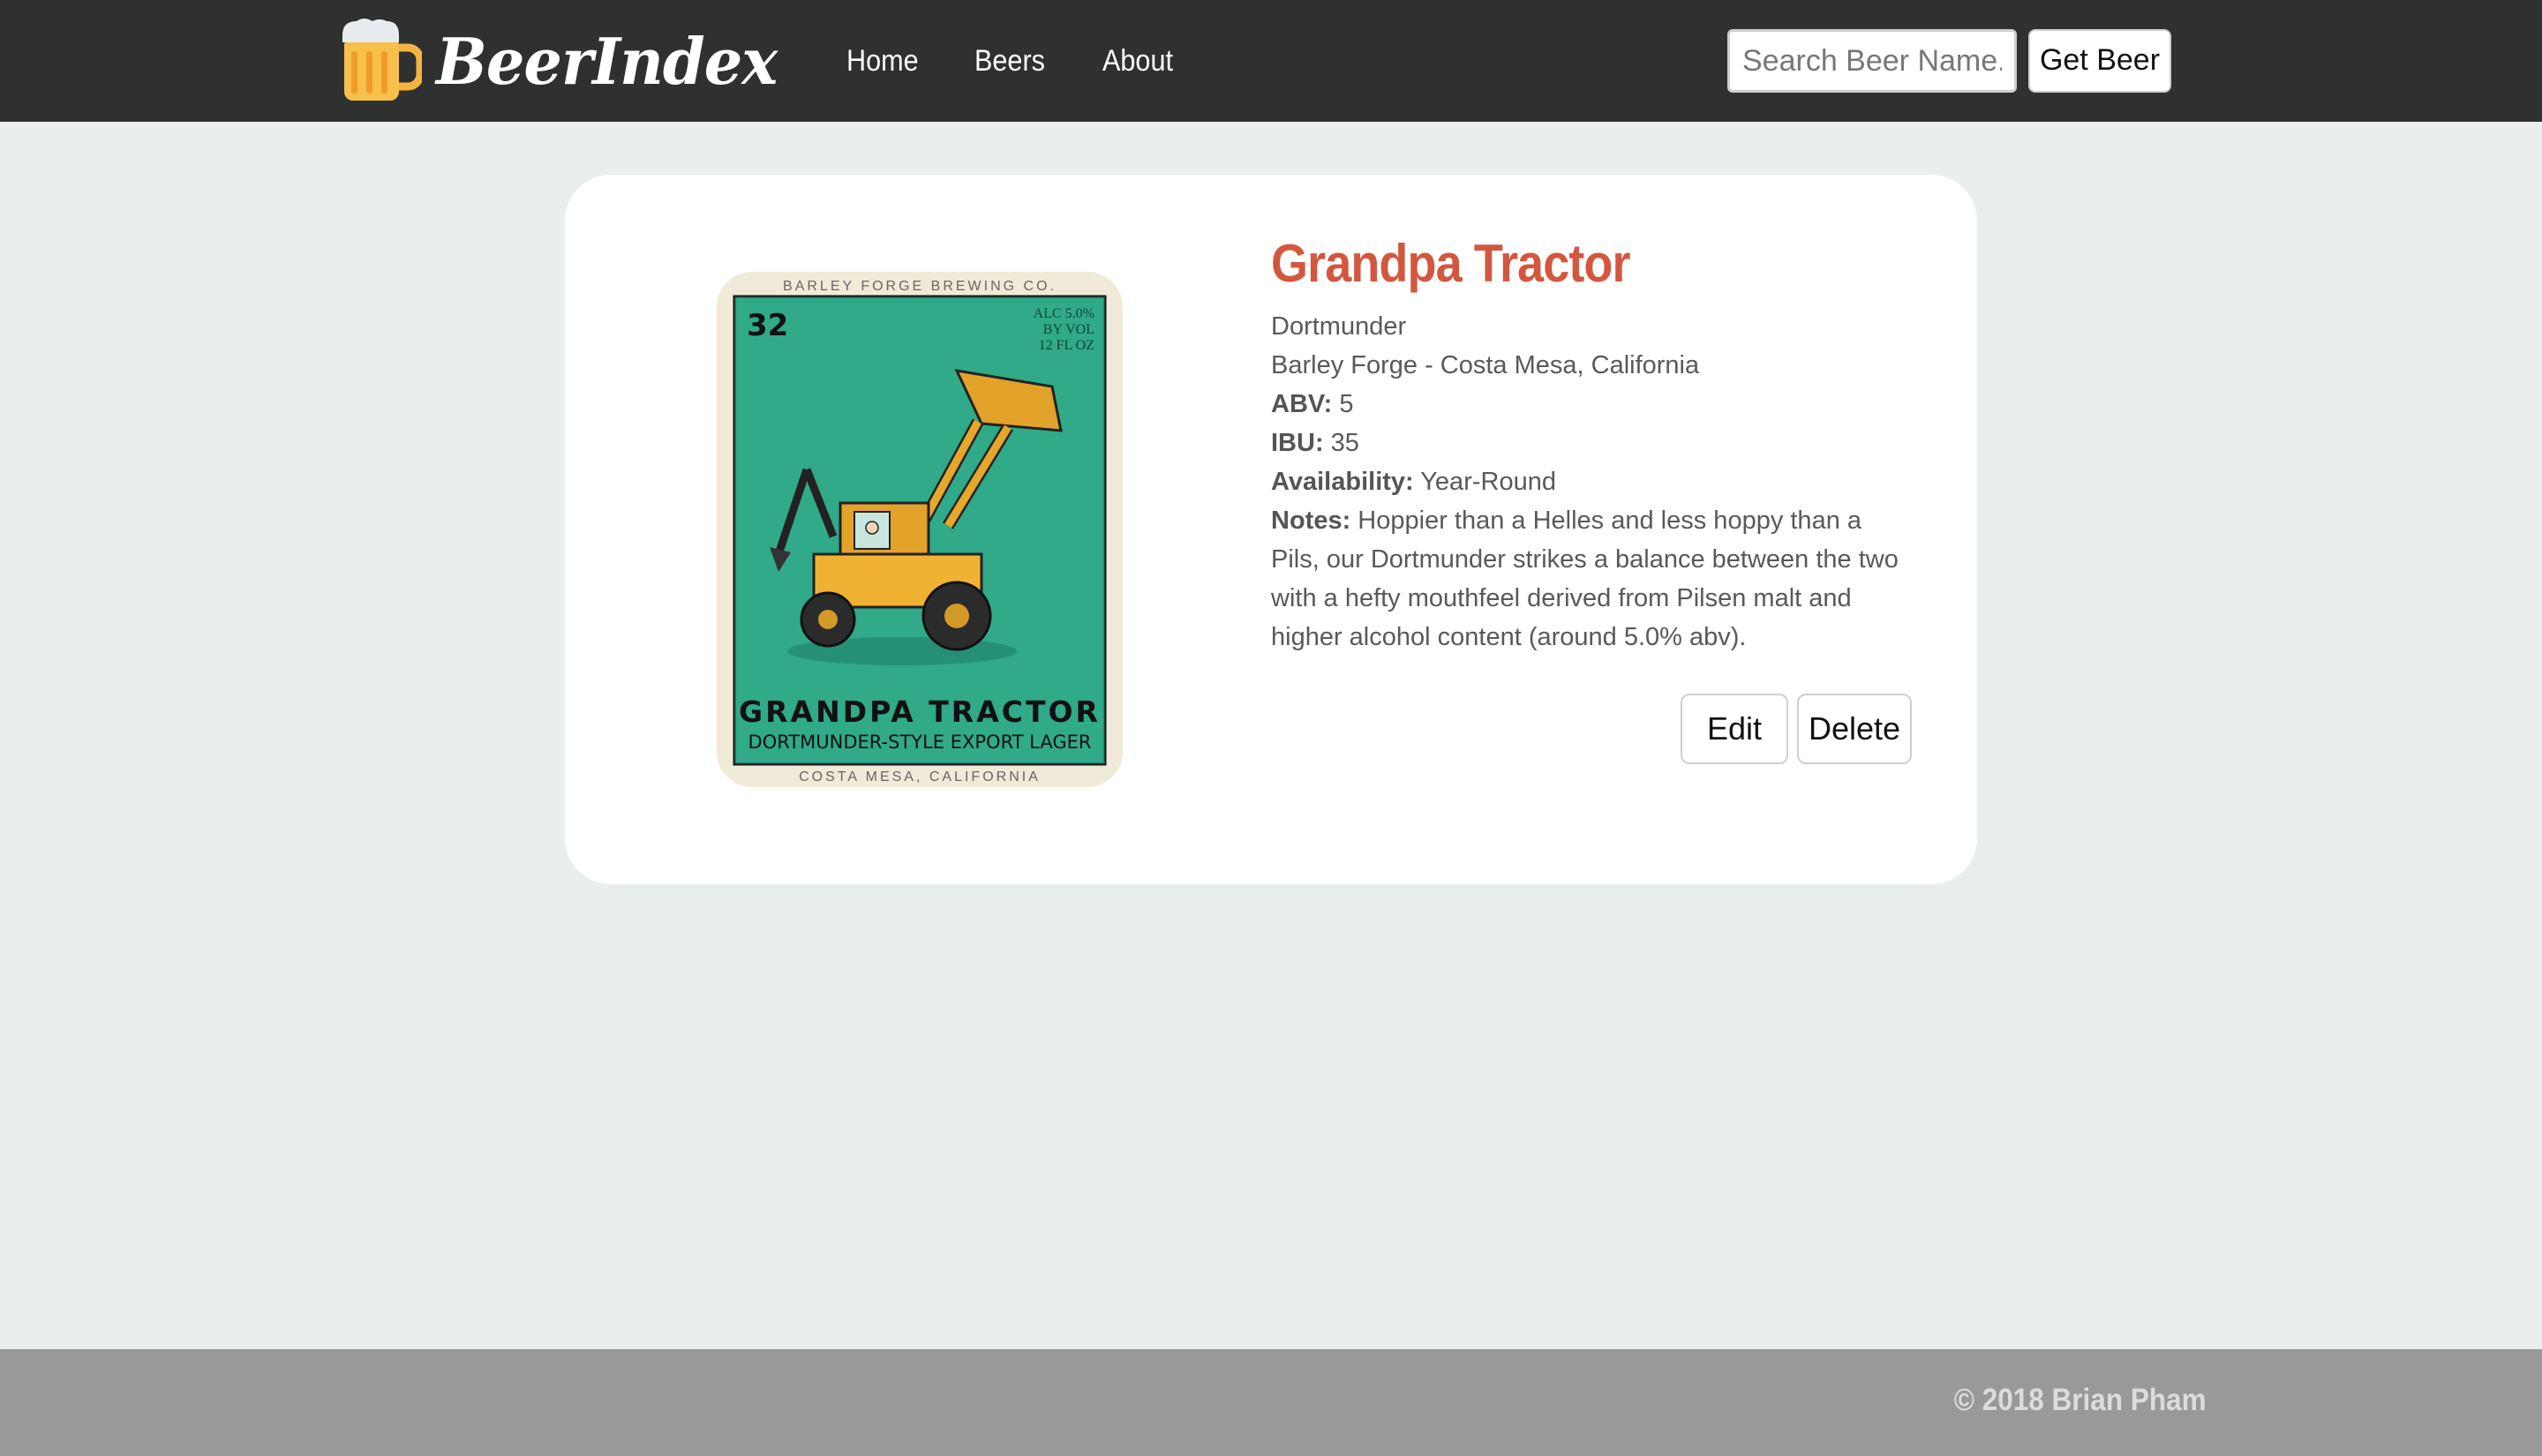 This screenshot has width=2542, height=1456. Describe the element at coordinates (1271, 1402) in the screenshot. I see `page-footer: © 2018 Brian Pham` at that location.